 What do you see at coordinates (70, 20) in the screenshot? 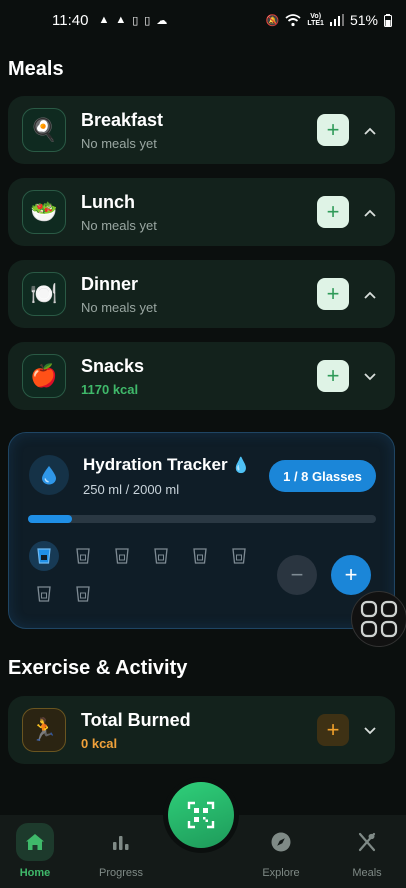
I see `status-time: 11:40` at bounding box center [70, 20].